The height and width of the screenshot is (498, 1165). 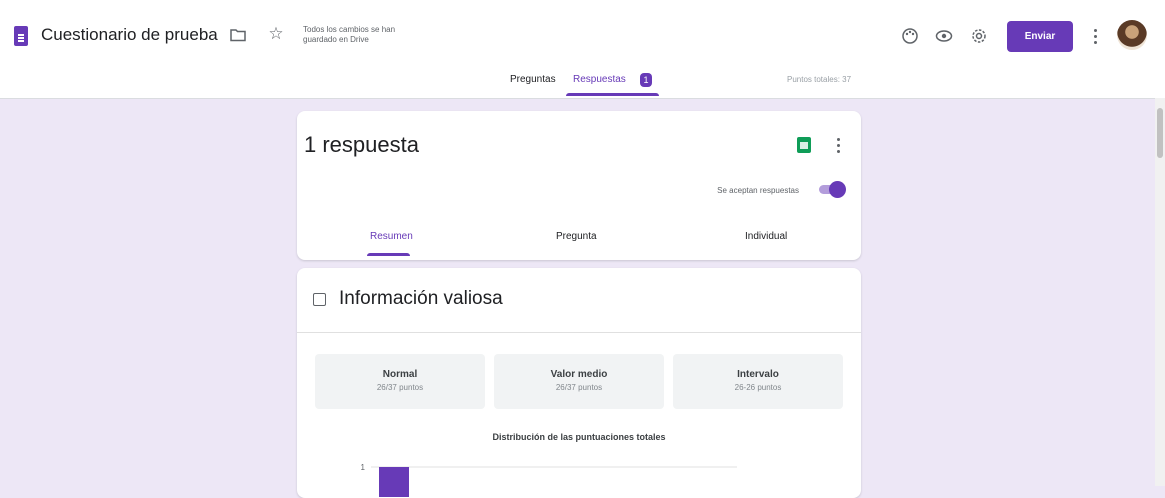 What do you see at coordinates (579, 374) in the screenshot?
I see `stat-label: Valor medio` at bounding box center [579, 374].